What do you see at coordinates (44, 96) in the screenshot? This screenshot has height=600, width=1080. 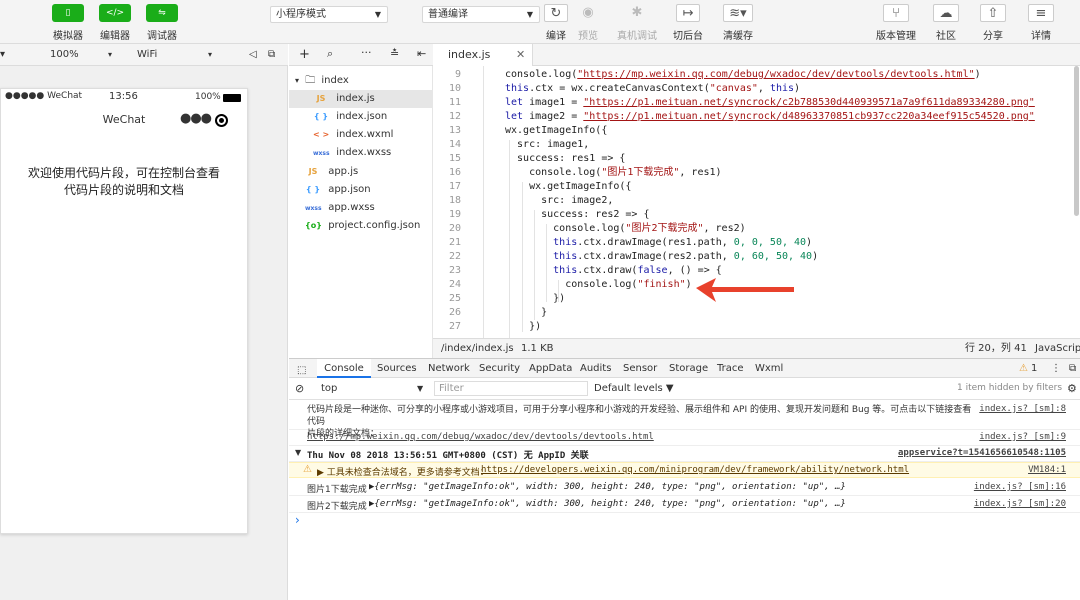 I see `carrier-label: ●●●●● WeChat` at bounding box center [44, 96].